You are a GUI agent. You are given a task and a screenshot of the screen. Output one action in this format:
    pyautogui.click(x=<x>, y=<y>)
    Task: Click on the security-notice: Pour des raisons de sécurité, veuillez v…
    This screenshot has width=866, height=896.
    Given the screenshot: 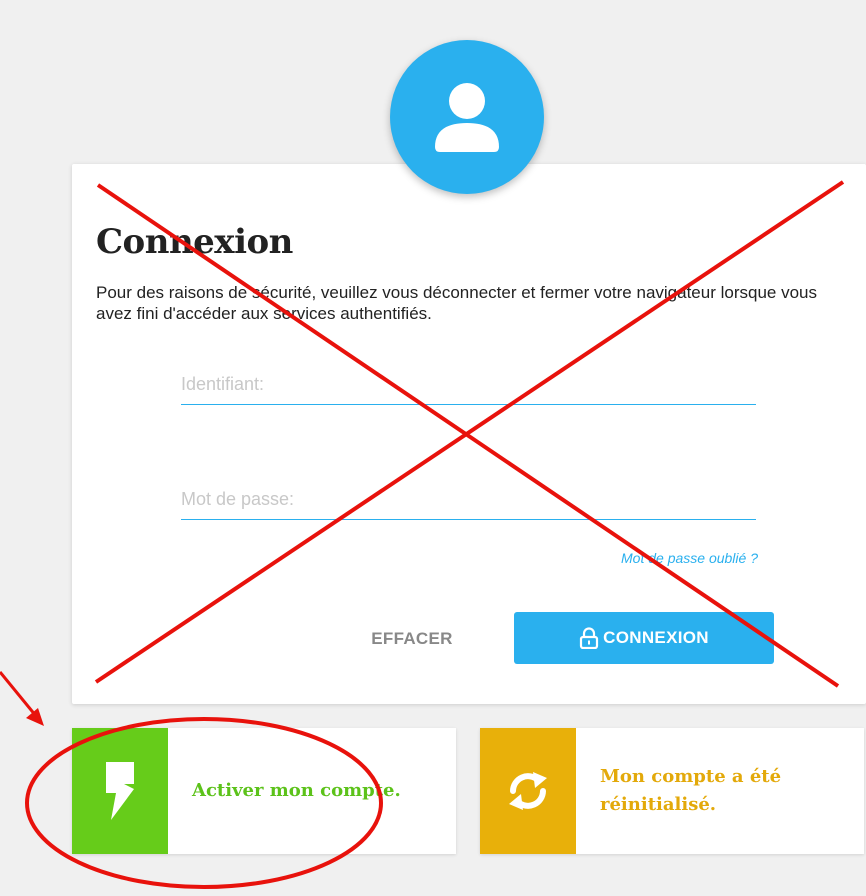 What is the action you would take?
    pyautogui.click(x=456, y=303)
    